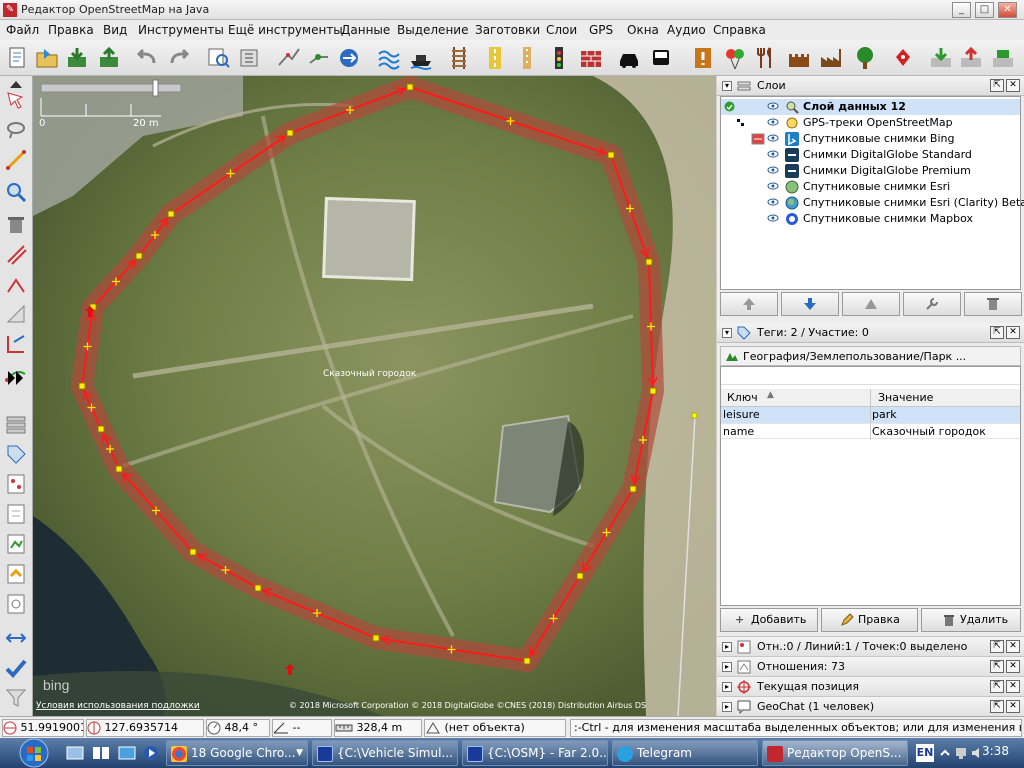 The image size is (1024, 768). Describe the element at coordinates (507, 30) in the screenshot. I see `menu-presets: Заготовки` at that location.